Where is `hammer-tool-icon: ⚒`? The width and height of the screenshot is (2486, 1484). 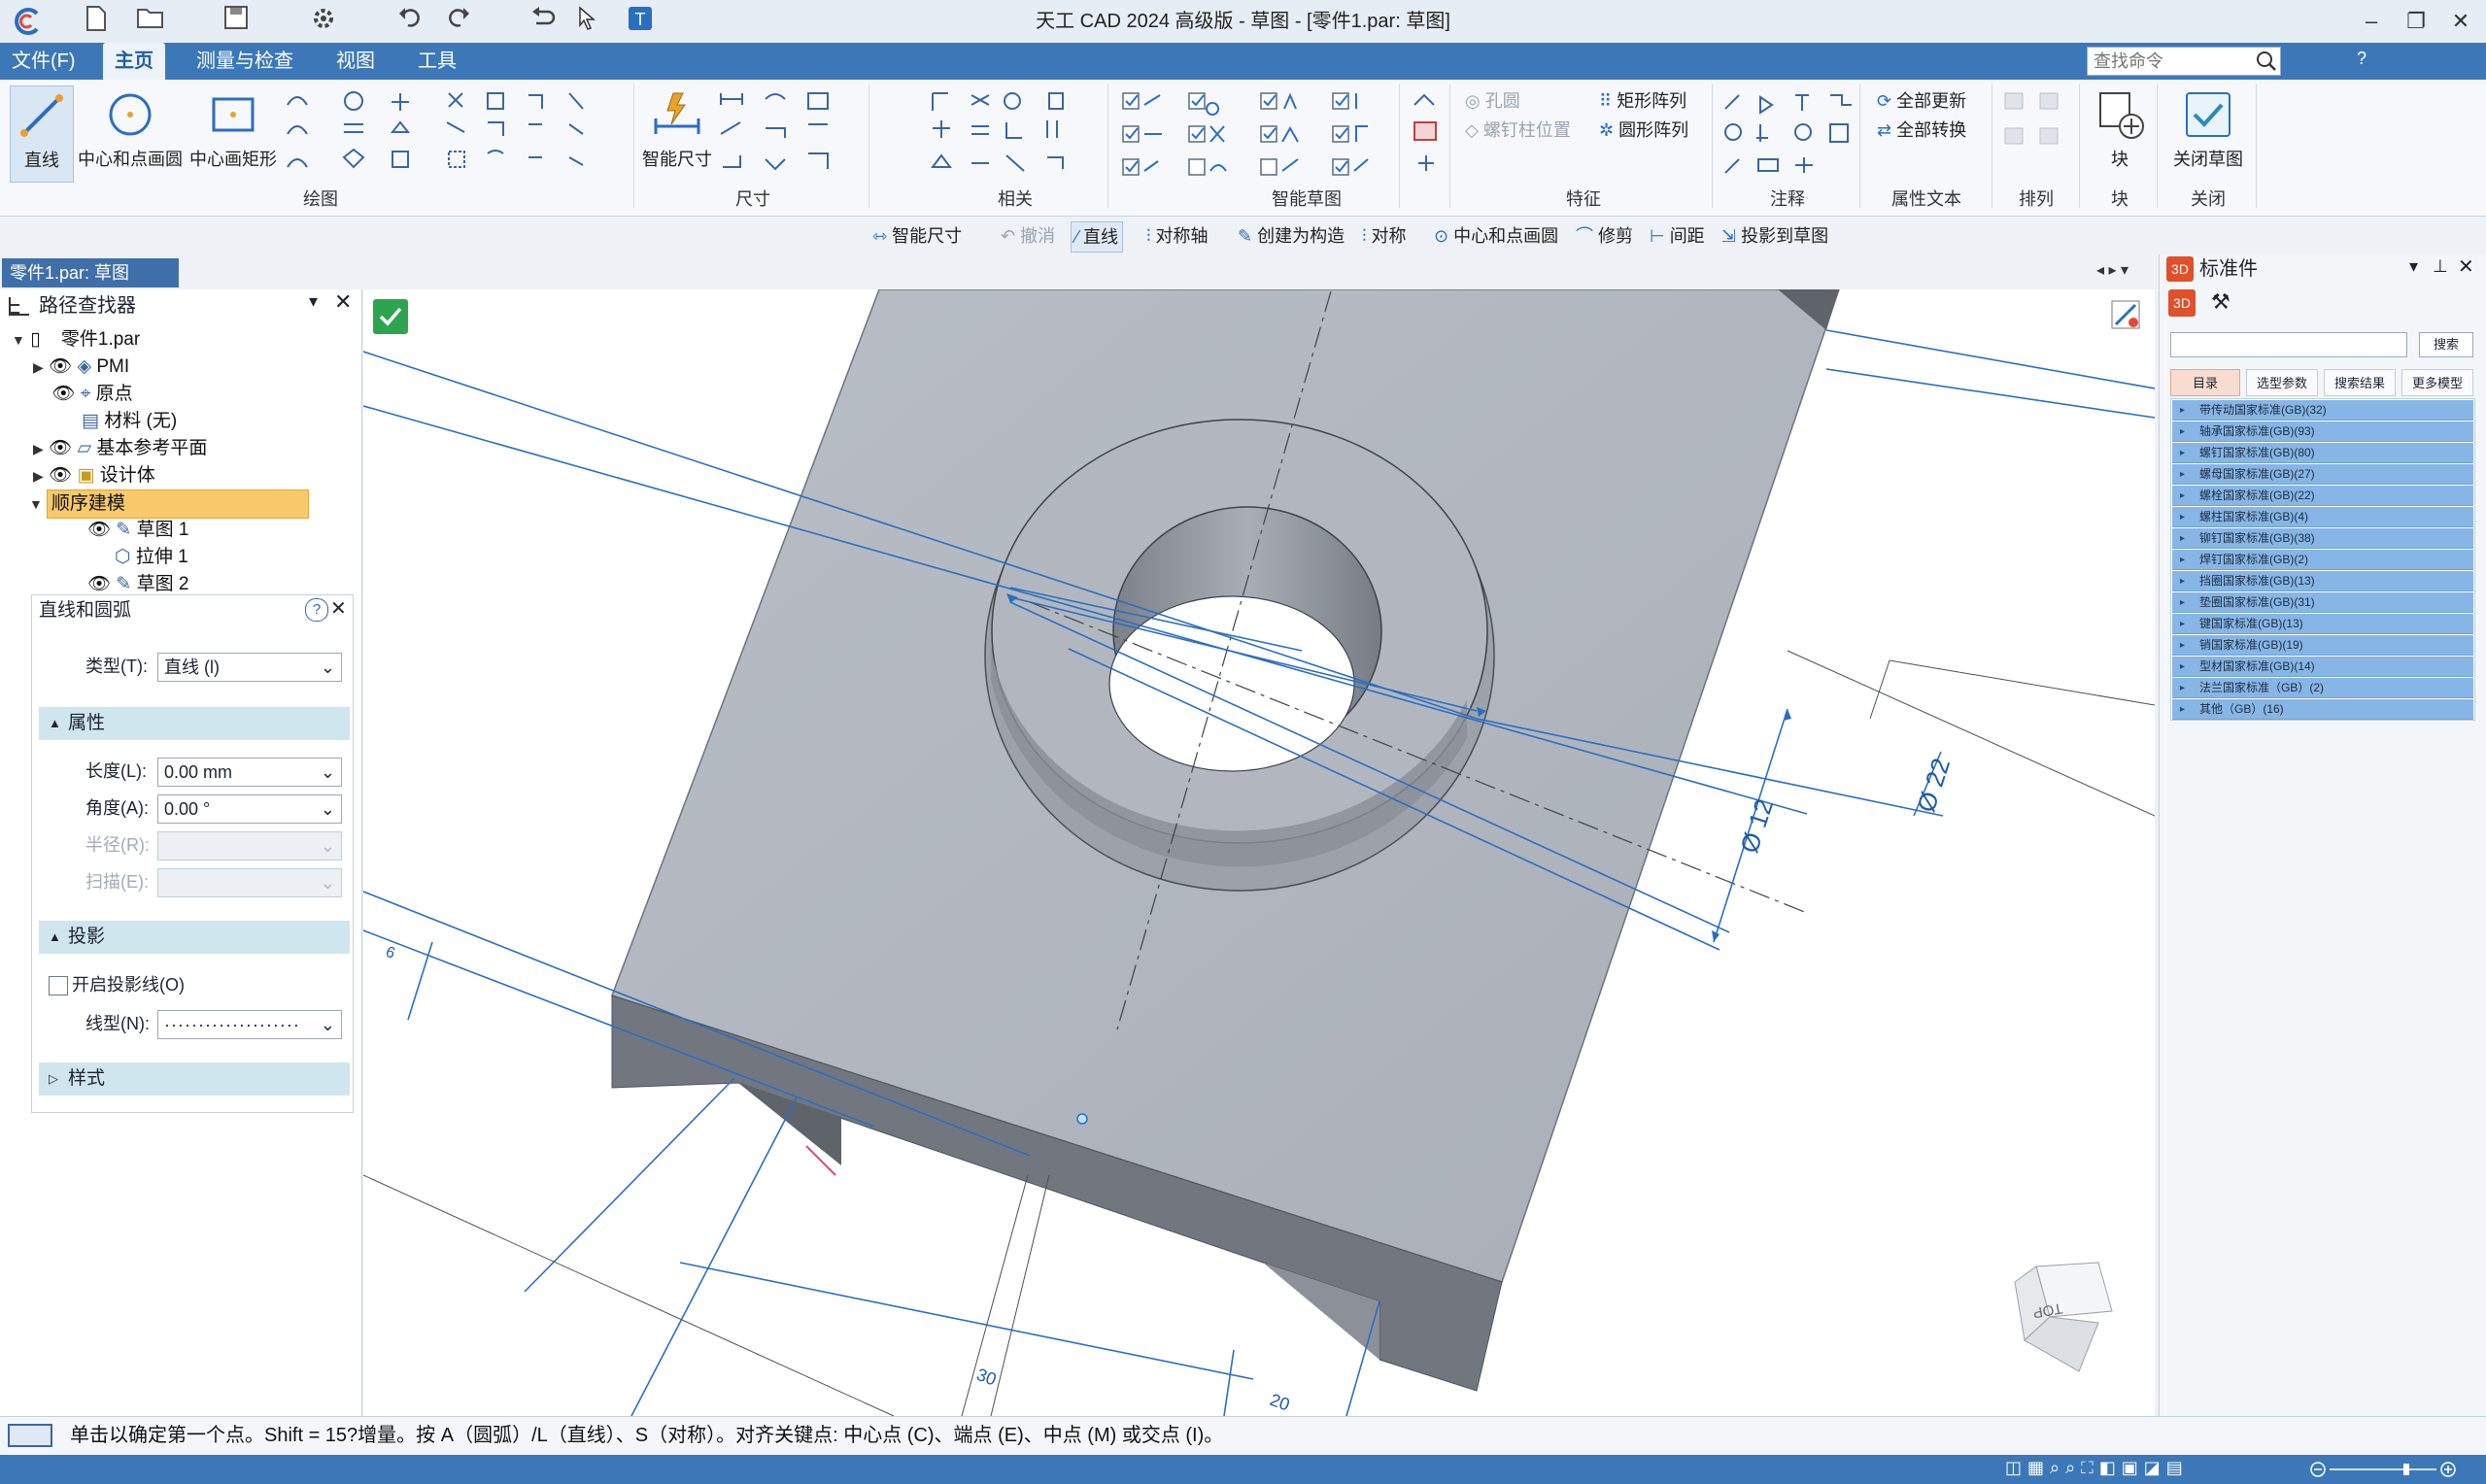 hammer-tool-icon: ⚒ is located at coordinates (2221, 302).